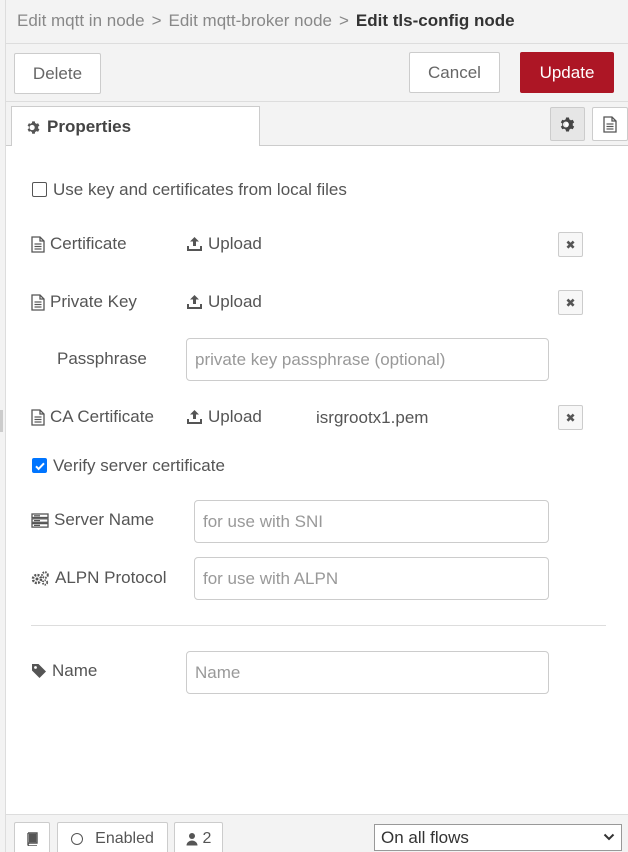  I want to click on certificate-label: Certificate, so click(79, 244).